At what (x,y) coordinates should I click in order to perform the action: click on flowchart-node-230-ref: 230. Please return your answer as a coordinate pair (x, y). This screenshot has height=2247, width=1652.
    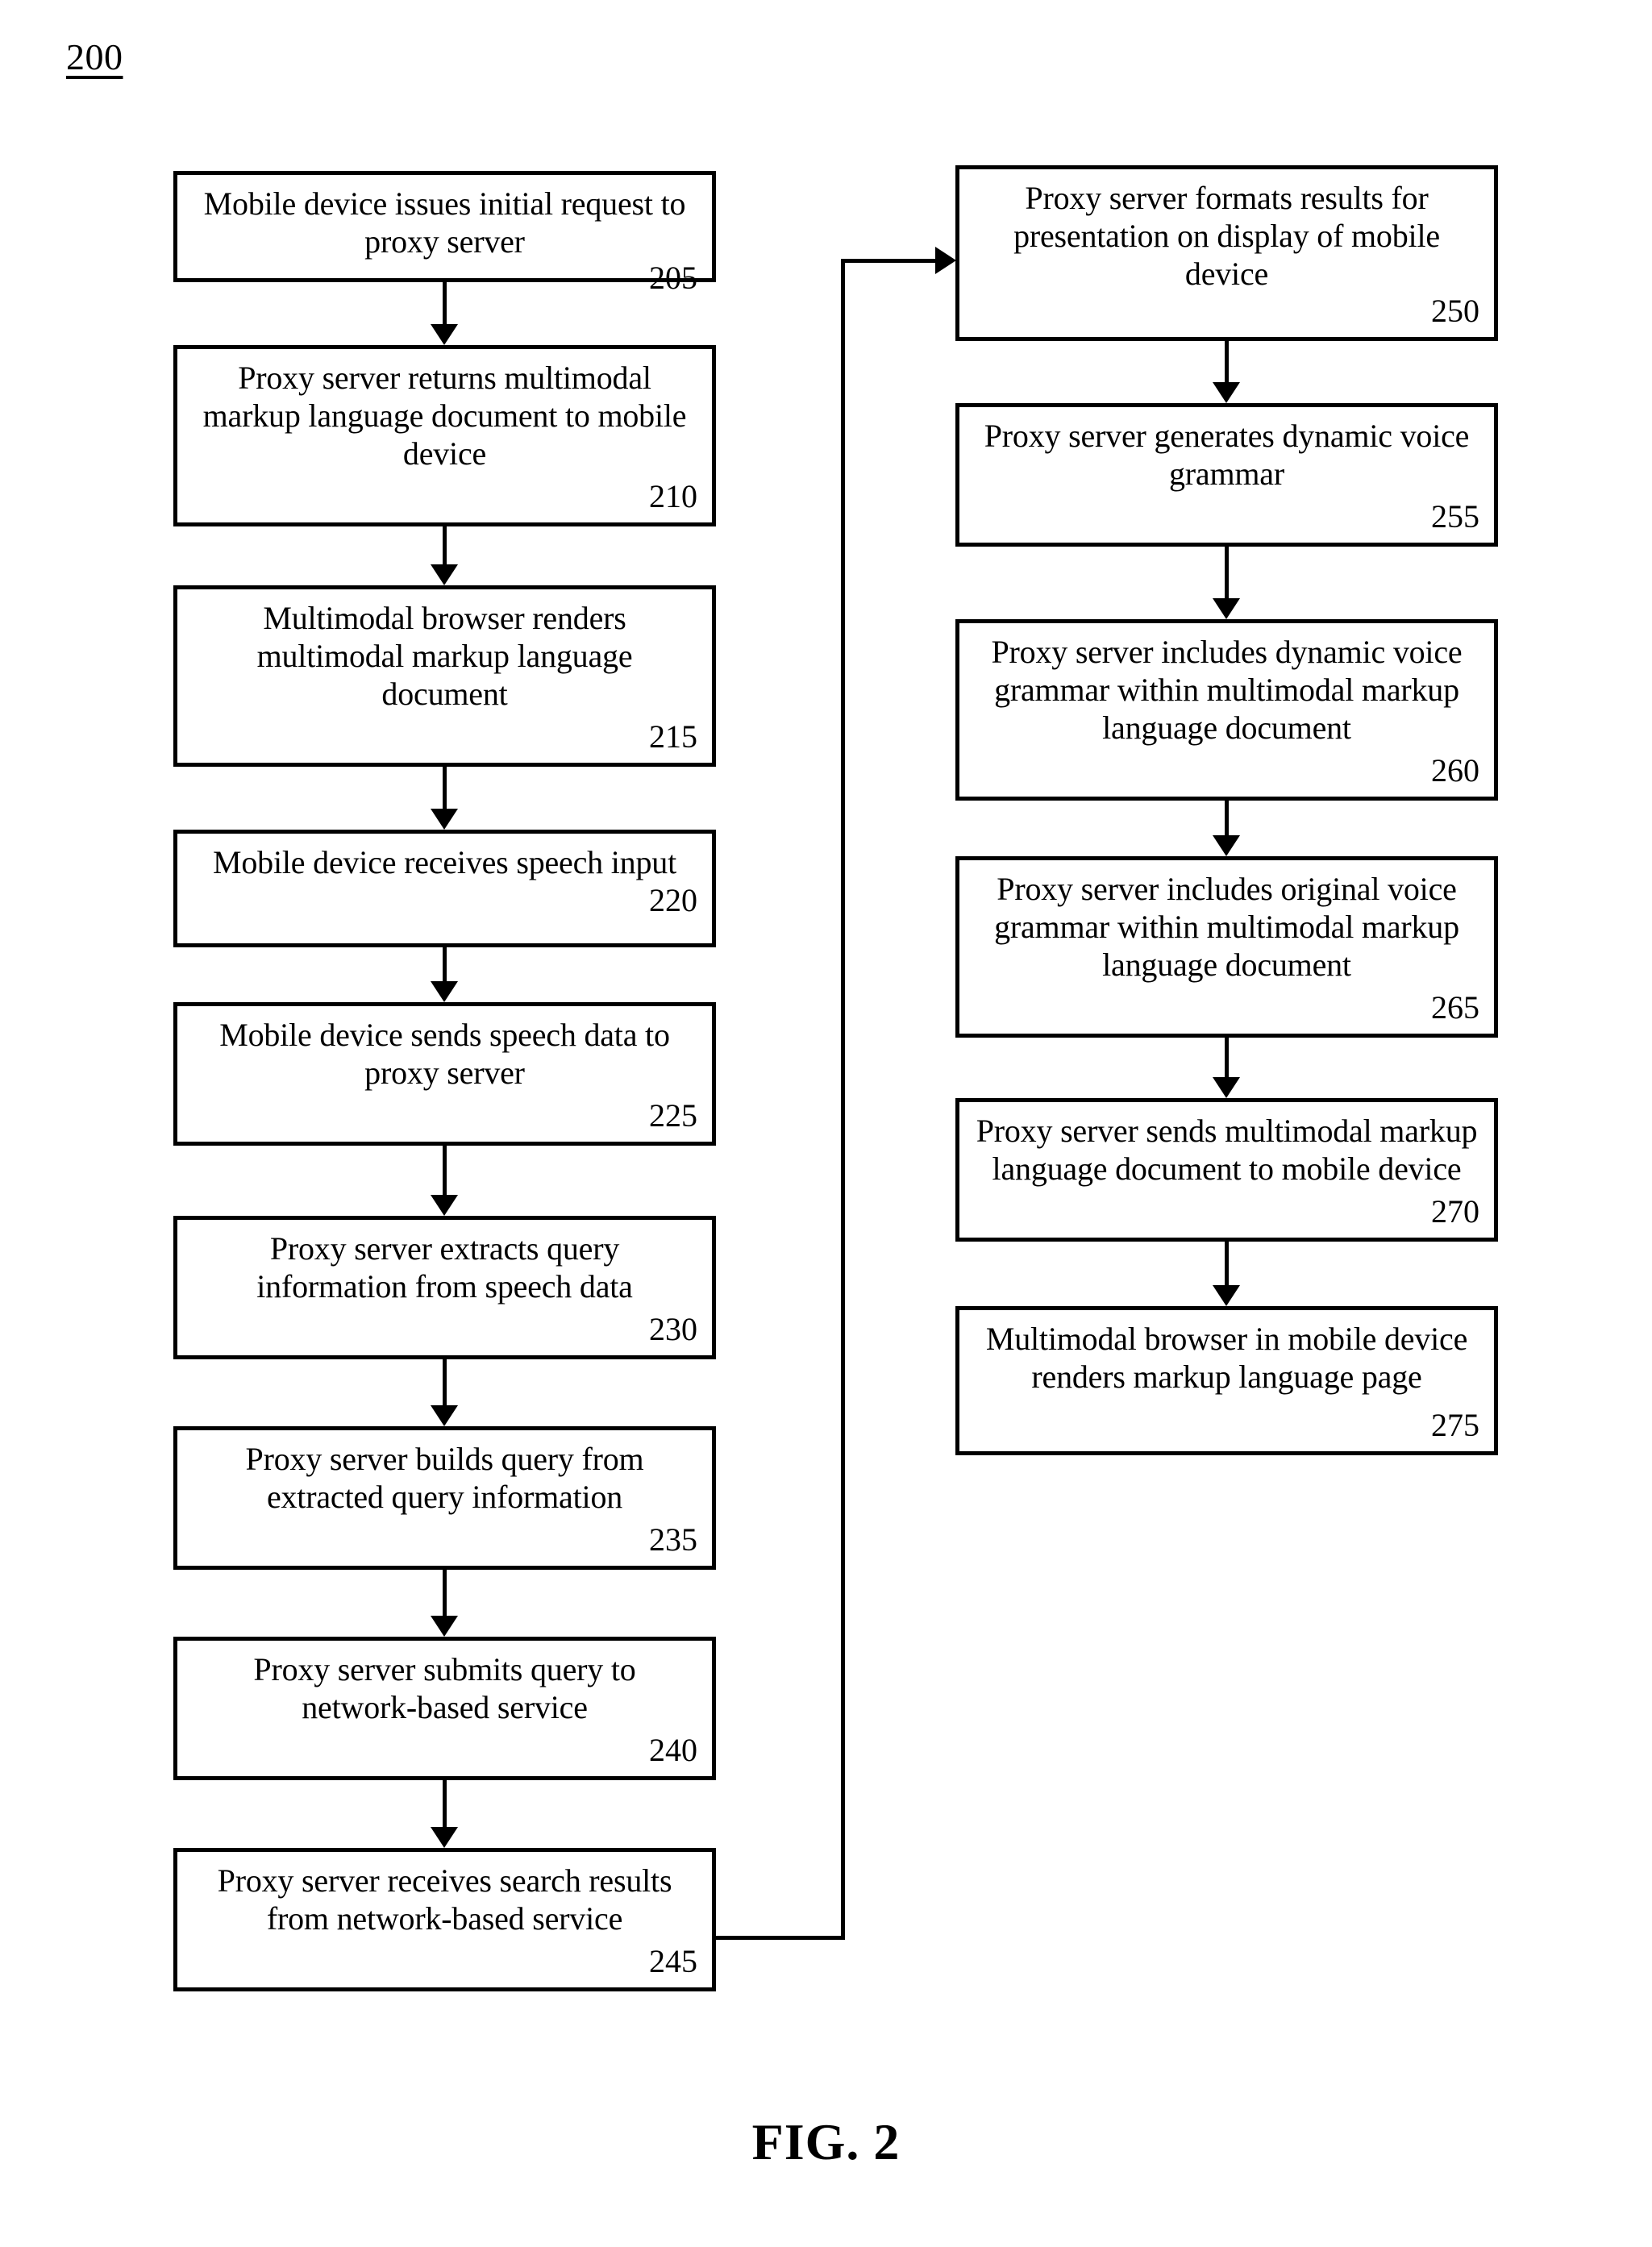
    Looking at the image, I should click on (673, 1329).